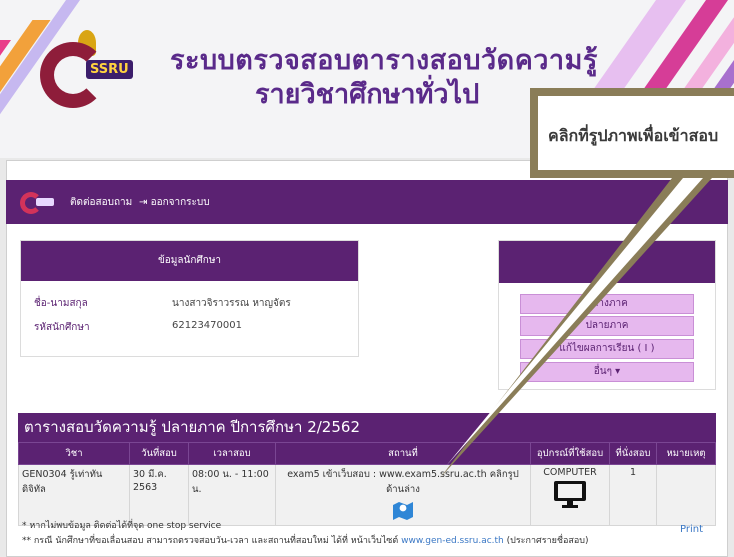 This screenshot has height=557, width=734. Describe the element at coordinates (607, 262) in the screenshot. I see `exam-menu-header` at that location.